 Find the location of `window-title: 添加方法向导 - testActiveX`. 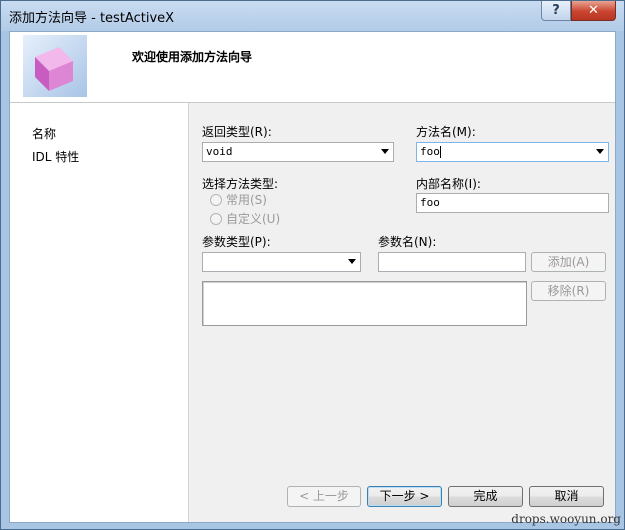

window-title: 添加方法向导 - testActiveX is located at coordinates (92, 18).